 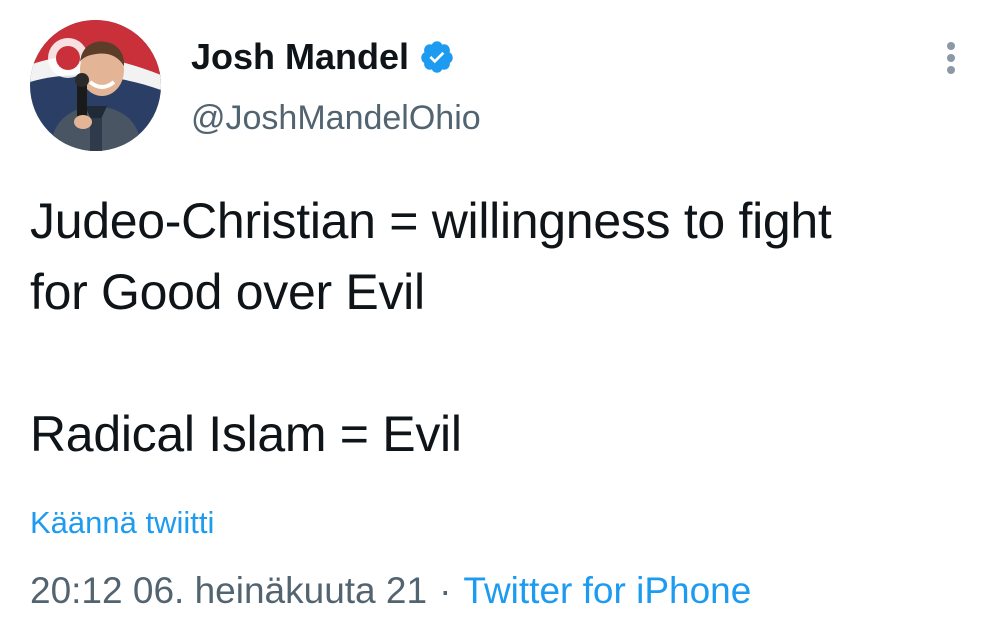 What do you see at coordinates (607, 590) in the screenshot?
I see `tweet-source: Twitter for iPhone` at bounding box center [607, 590].